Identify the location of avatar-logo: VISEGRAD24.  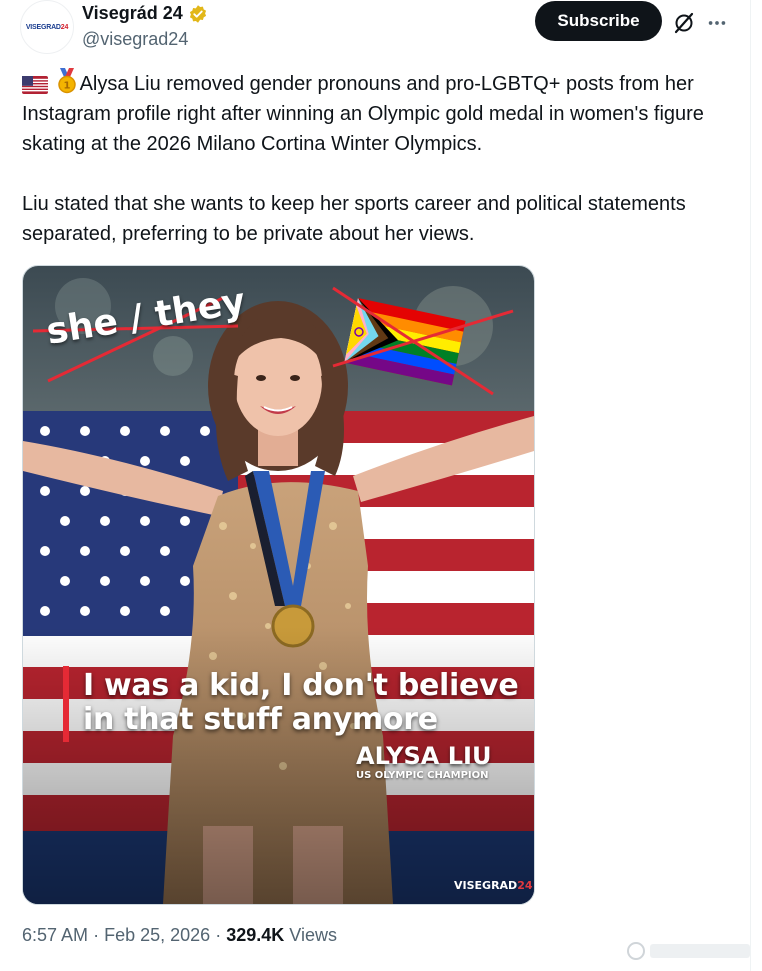
(47, 27).